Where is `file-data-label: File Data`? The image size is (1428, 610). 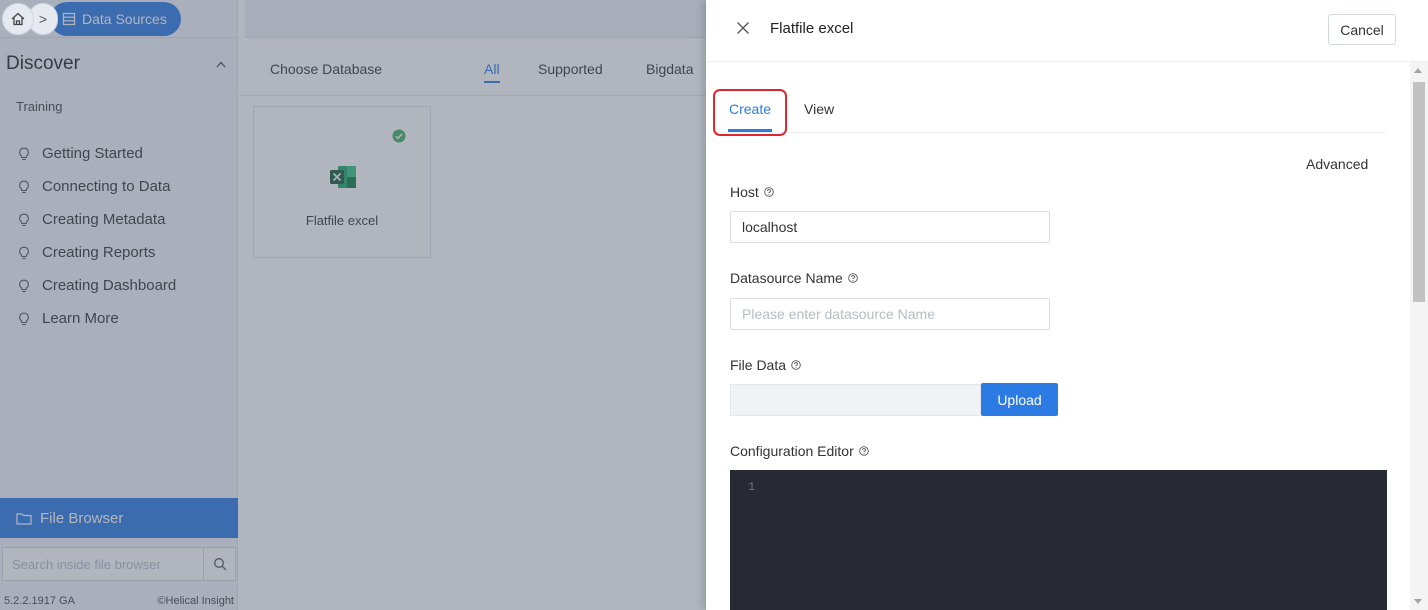 file-data-label: File Data is located at coordinates (765, 365).